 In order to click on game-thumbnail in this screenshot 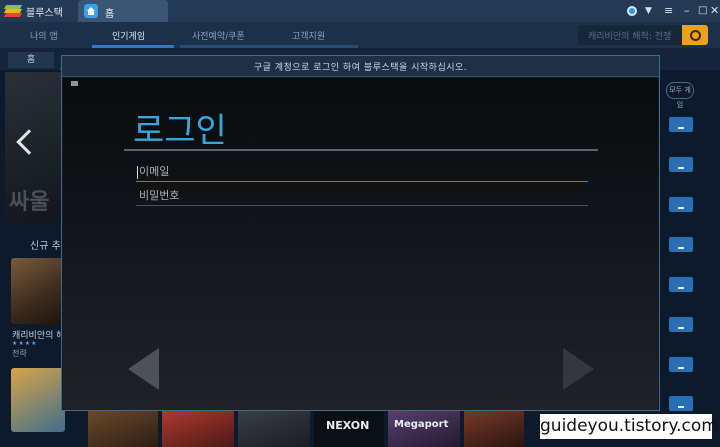, I will do `click(38, 291)`.